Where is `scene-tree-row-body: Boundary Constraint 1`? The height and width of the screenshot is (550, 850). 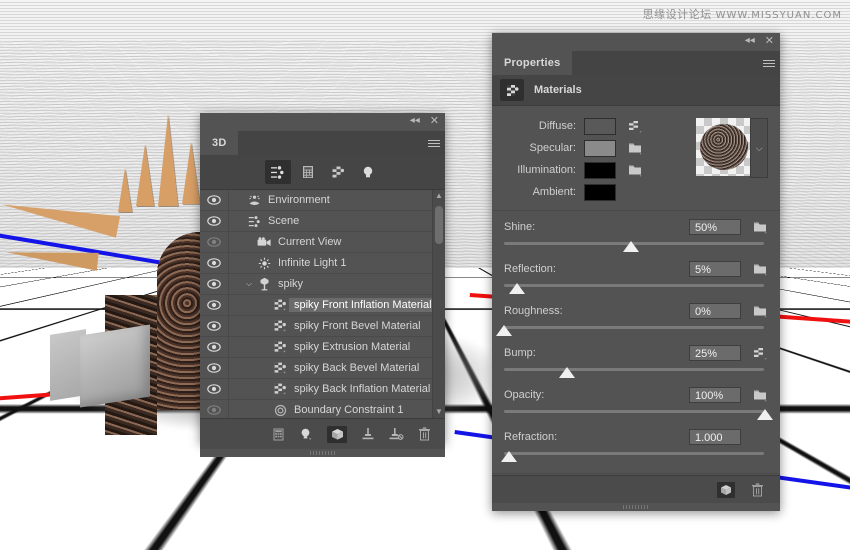
scene-tree-row-body: Boundary Constraint 1 is located at coordinates (337, 409).